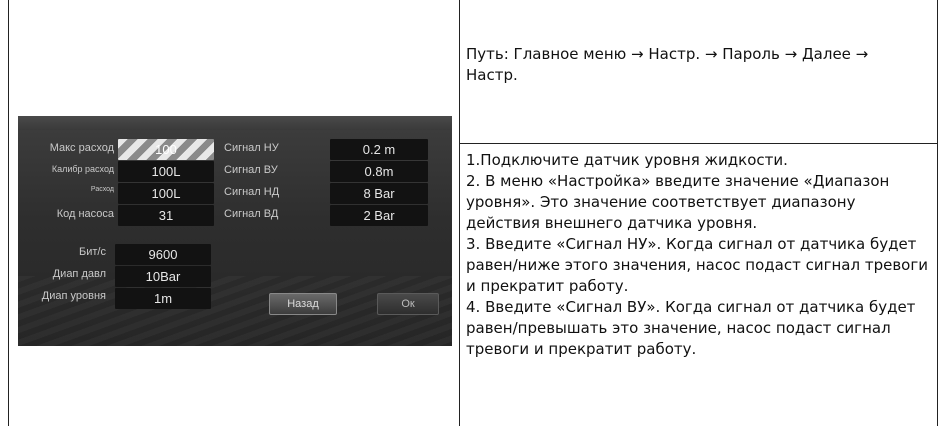 The image size is (939, 426). Describe the element at coordinates (379, 215) in the screenshot. I see `high-pressure-signal-field: 2 Bar` at that location.